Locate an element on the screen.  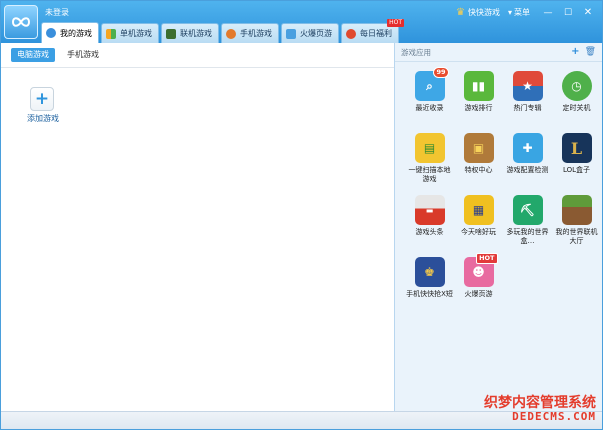
arcade-icon: ▦ is located at coordinates (478, 210).